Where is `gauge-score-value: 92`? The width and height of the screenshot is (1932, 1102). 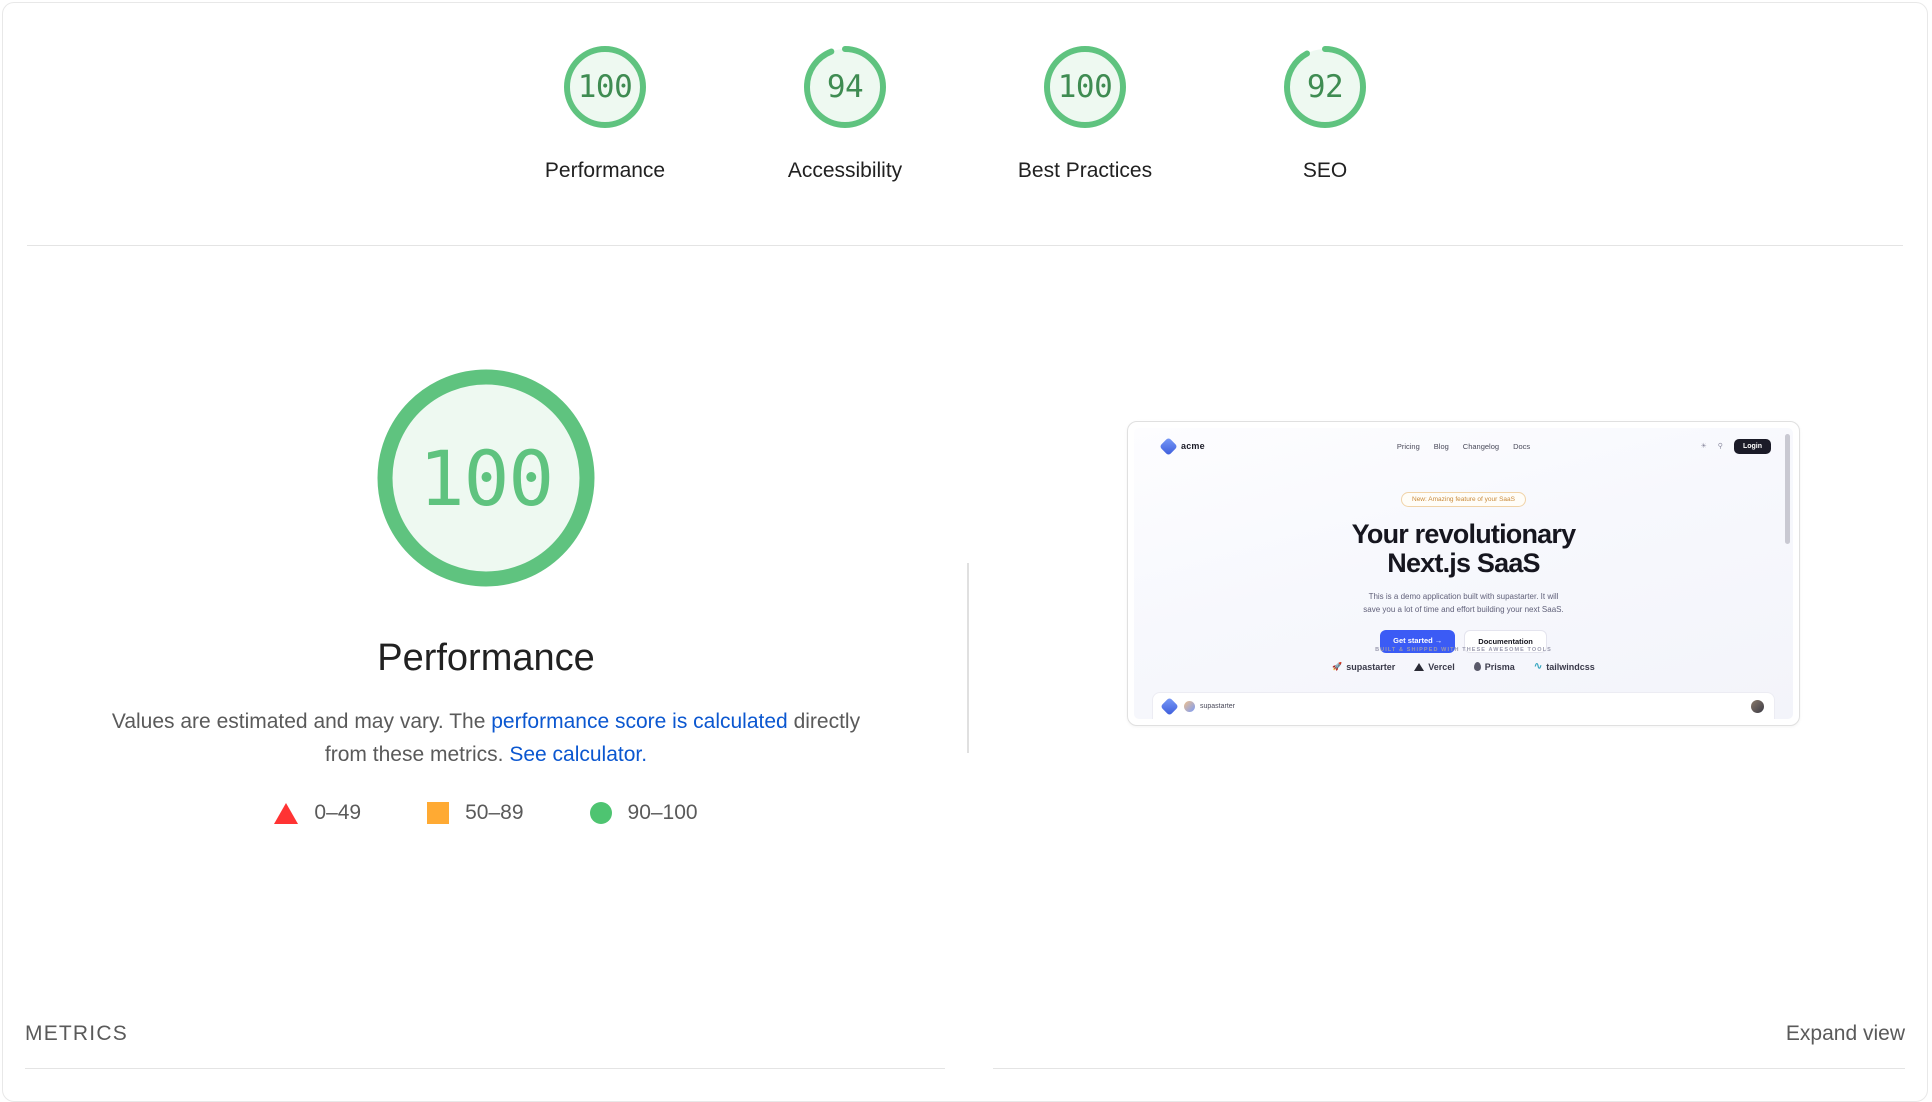
gauge-score-value: 92 is located at coordinates (1325, 87).